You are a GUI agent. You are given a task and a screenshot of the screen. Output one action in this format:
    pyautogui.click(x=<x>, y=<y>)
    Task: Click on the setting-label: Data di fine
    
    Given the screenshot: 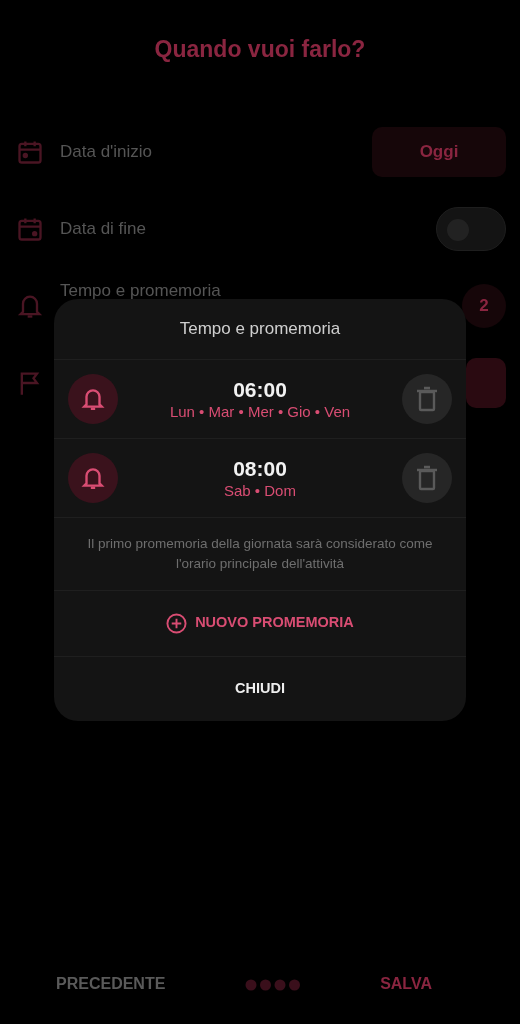 What is the action you would take?
    pyautogui.click(x=103, y=229)
    